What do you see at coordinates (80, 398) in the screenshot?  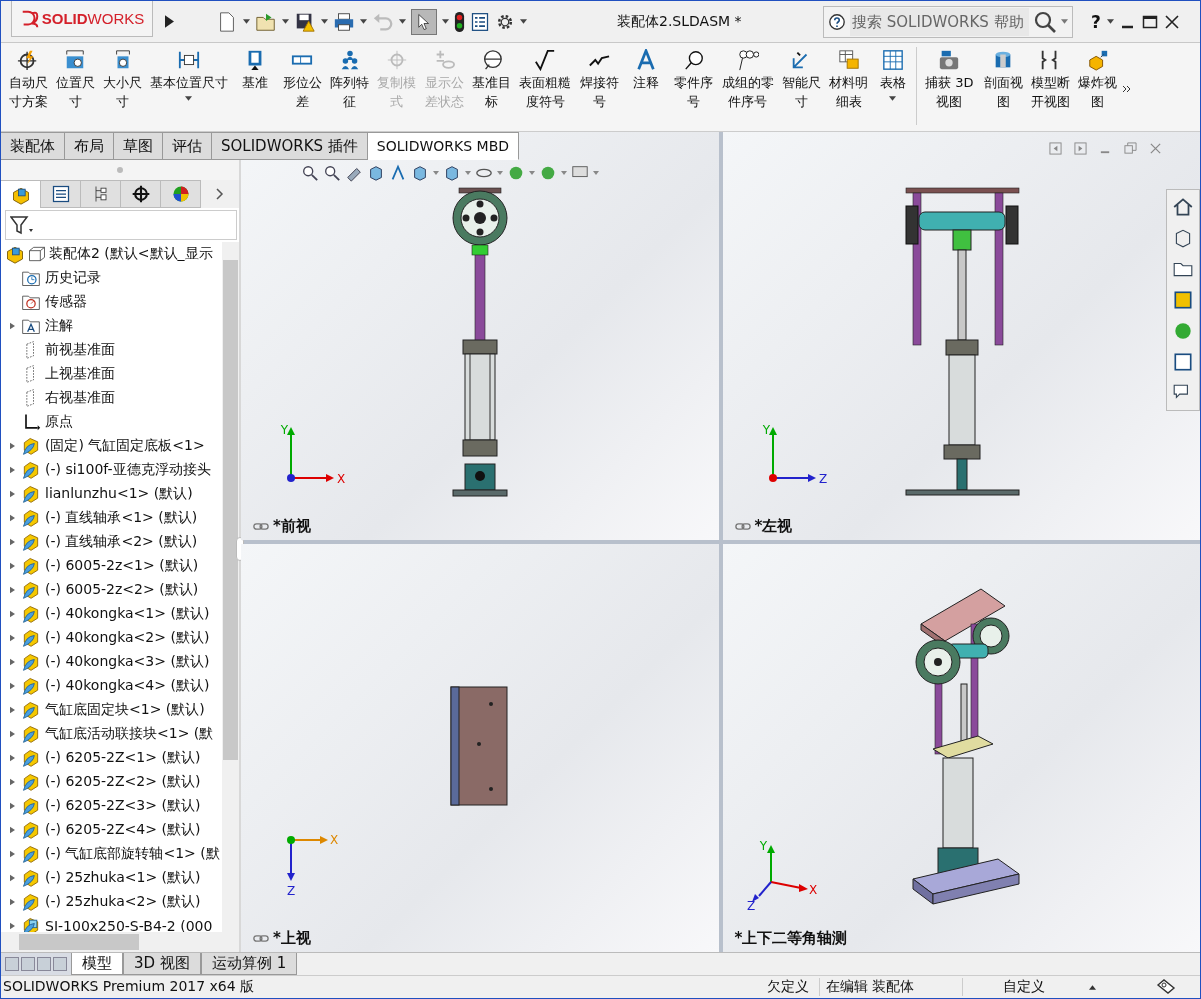 I see `tree-item: 右视基准面` at bounding box center [80, 398].